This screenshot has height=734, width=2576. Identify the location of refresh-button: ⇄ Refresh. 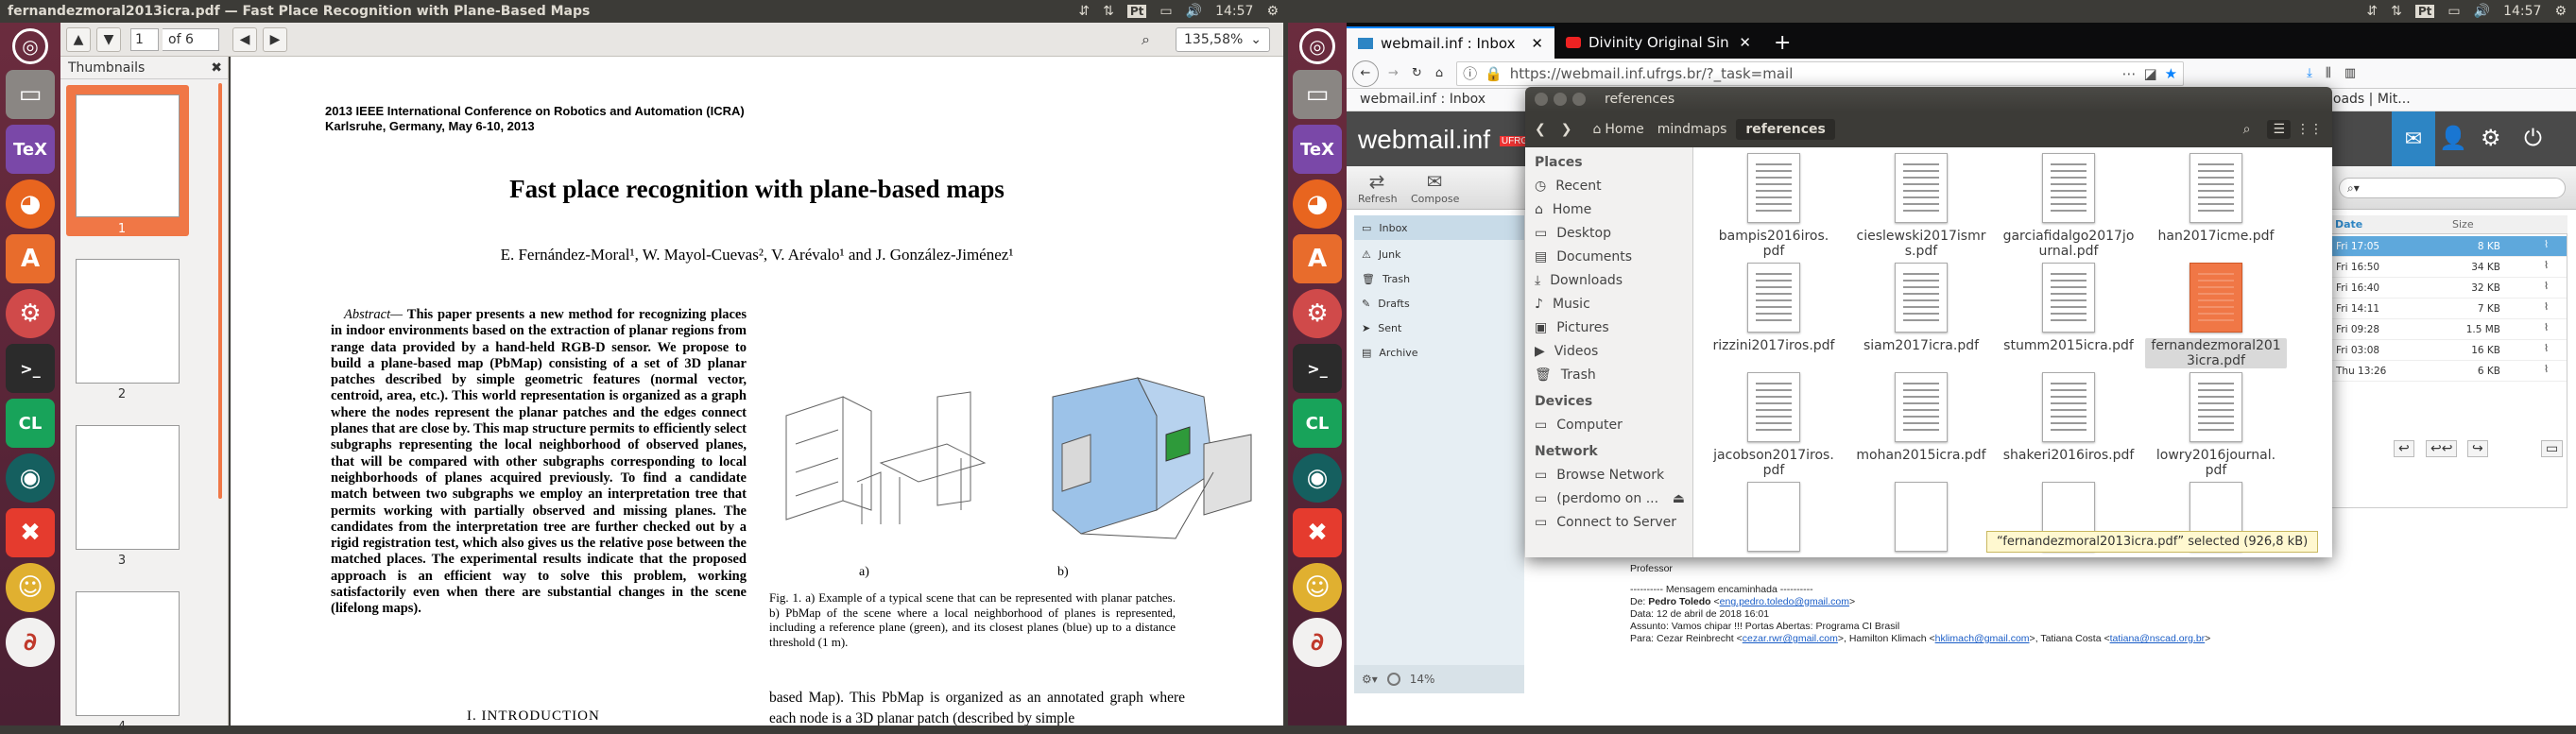
(1378, 187).